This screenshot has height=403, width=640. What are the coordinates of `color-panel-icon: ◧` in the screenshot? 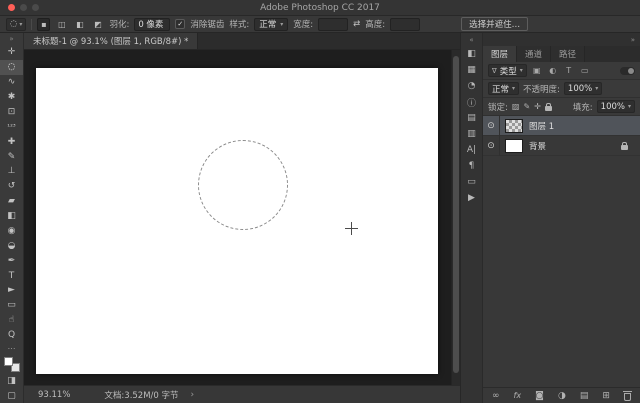 It's located at (471, 54).